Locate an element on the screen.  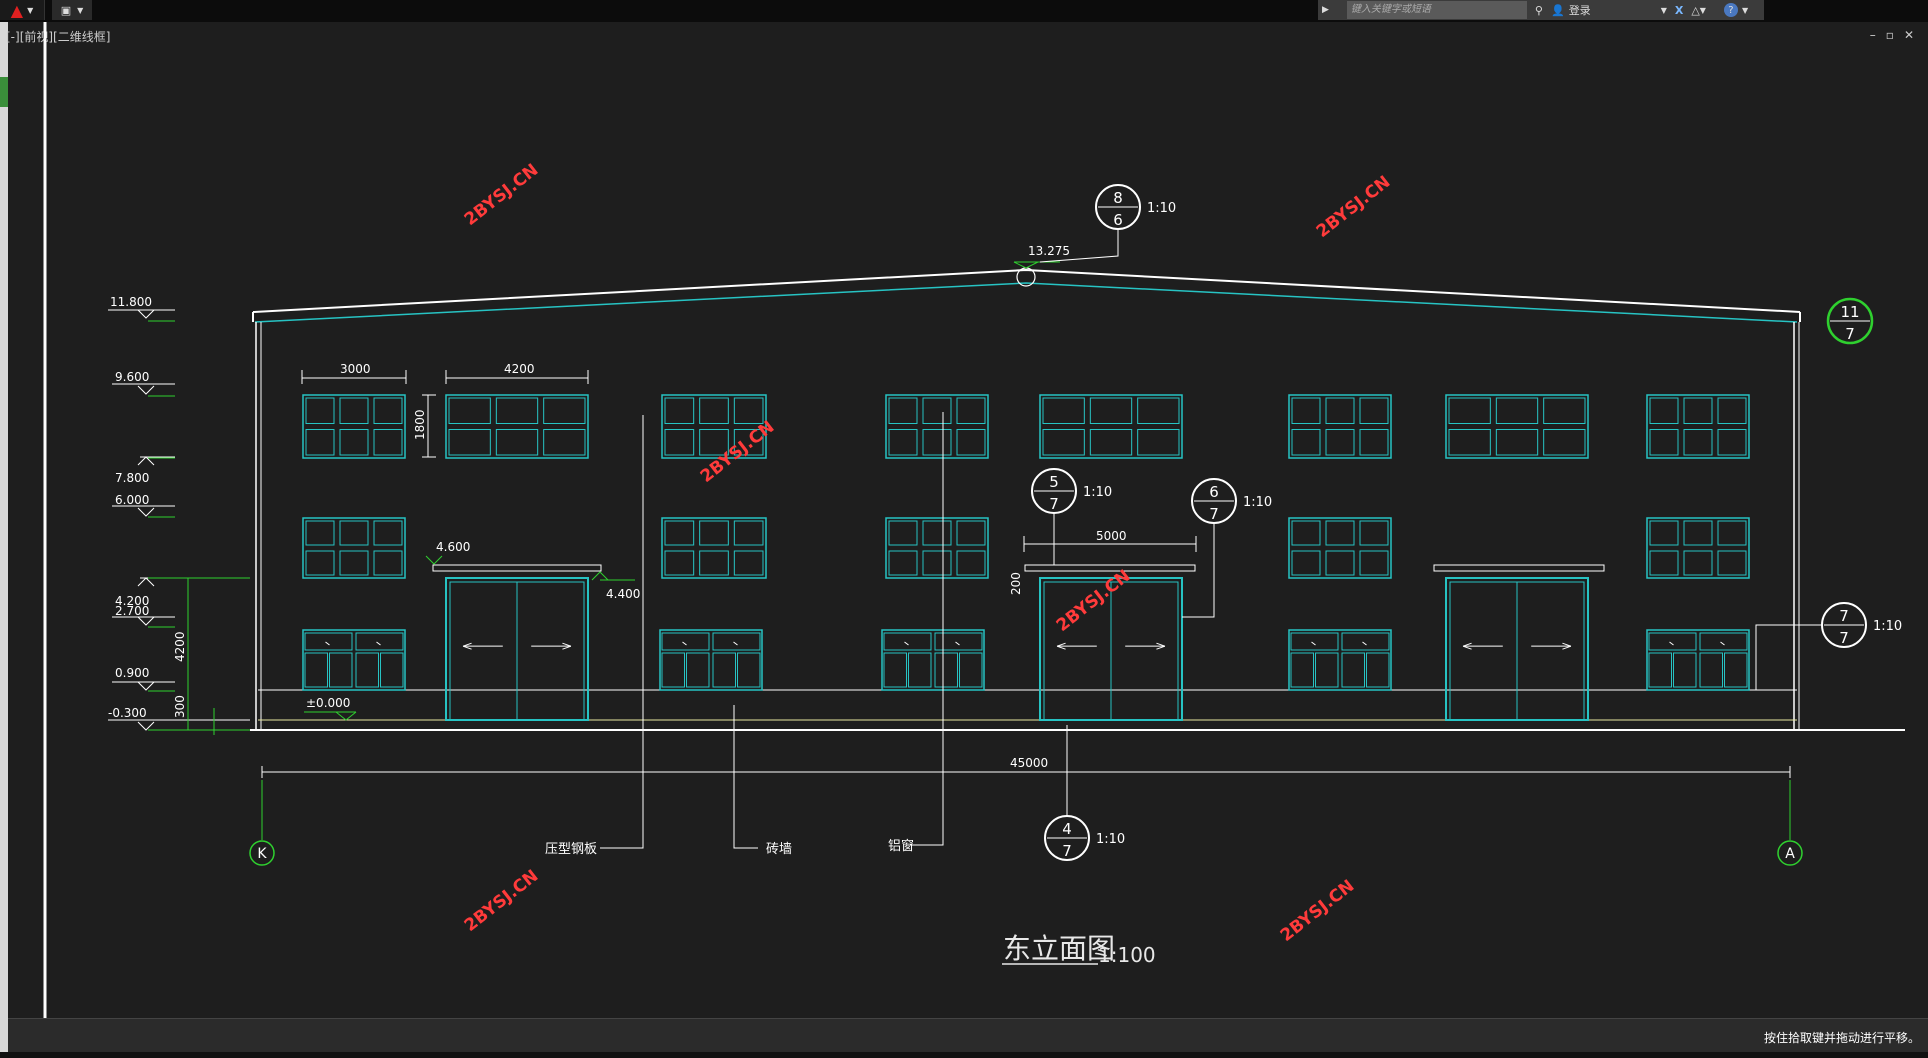
drawing-scale: 1:100 is located at coordinates (1127, 955).